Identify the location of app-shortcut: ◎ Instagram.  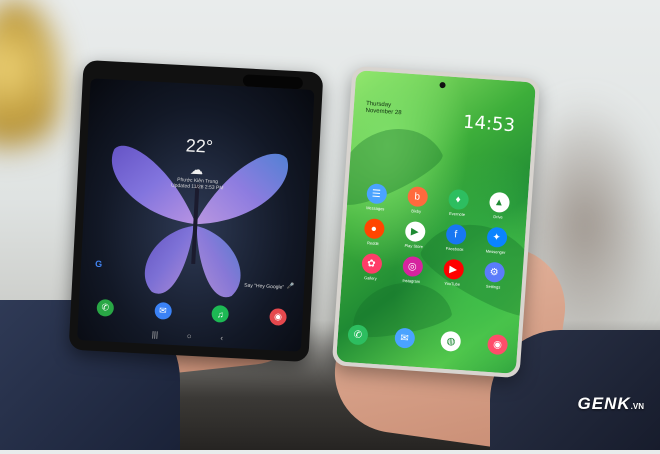
(412, 270).